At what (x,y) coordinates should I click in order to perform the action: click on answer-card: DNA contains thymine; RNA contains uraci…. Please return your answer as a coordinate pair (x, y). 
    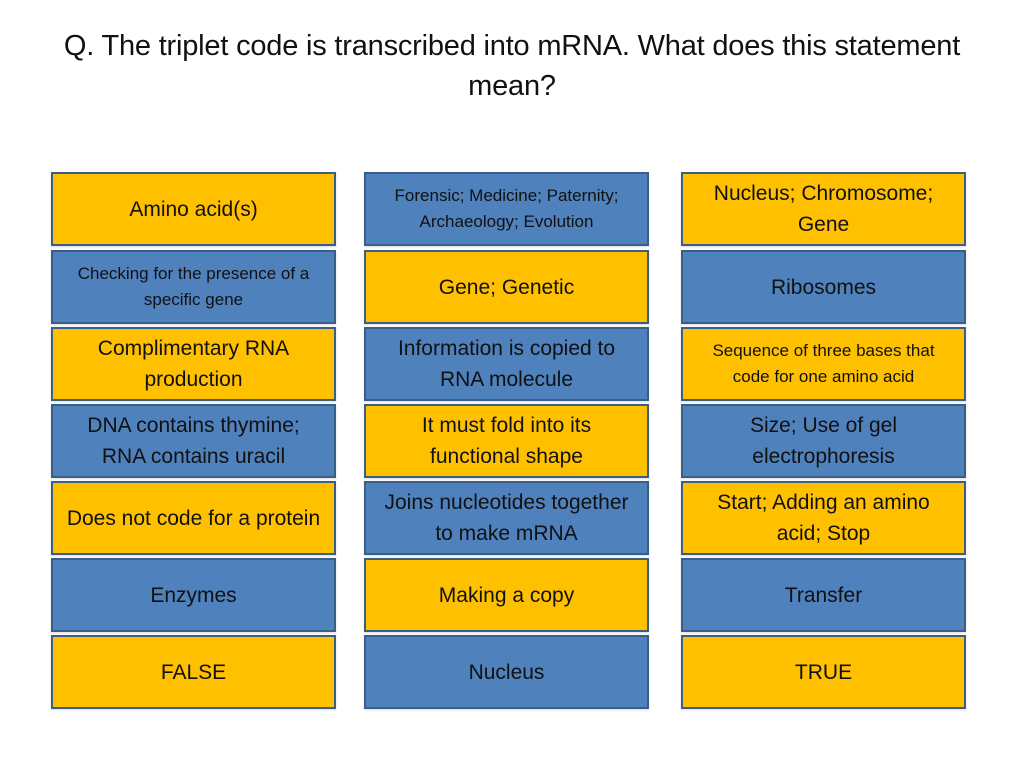
    Looking at the image, I should click on (193, 441).